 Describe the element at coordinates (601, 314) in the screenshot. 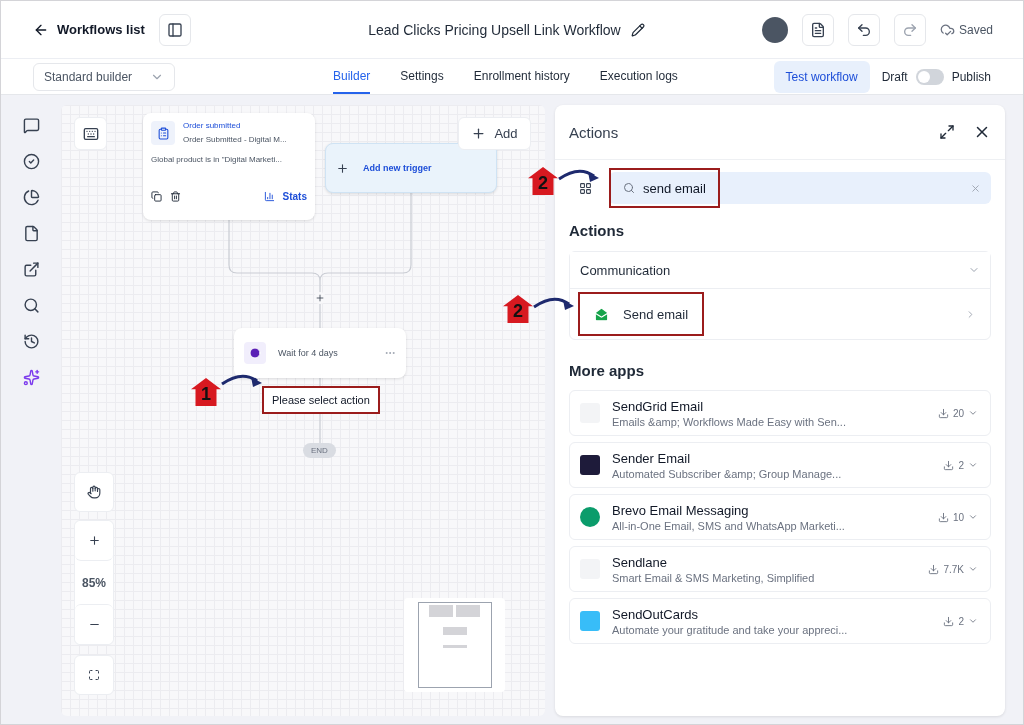

I see `envelope-icon` at that location.